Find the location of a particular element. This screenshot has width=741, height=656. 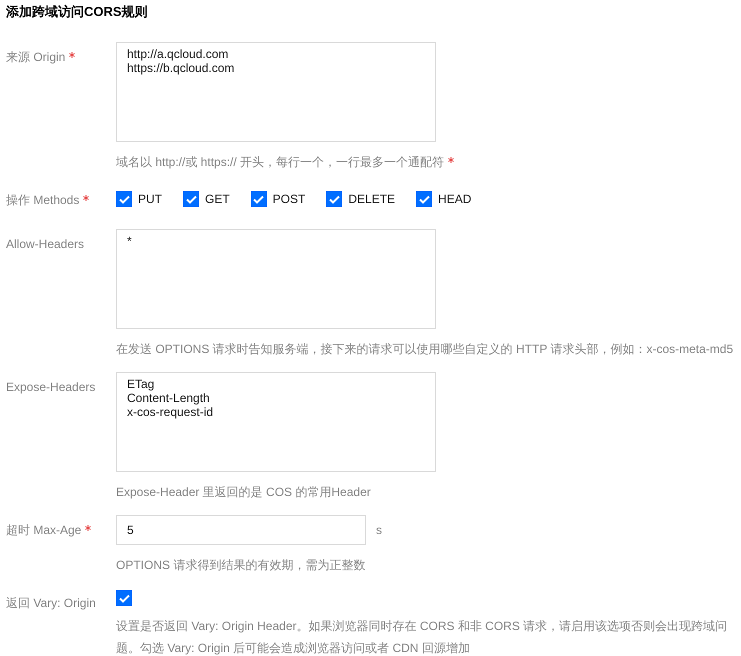

field-label: Allow-Headers is located at coordinates (45, 244).